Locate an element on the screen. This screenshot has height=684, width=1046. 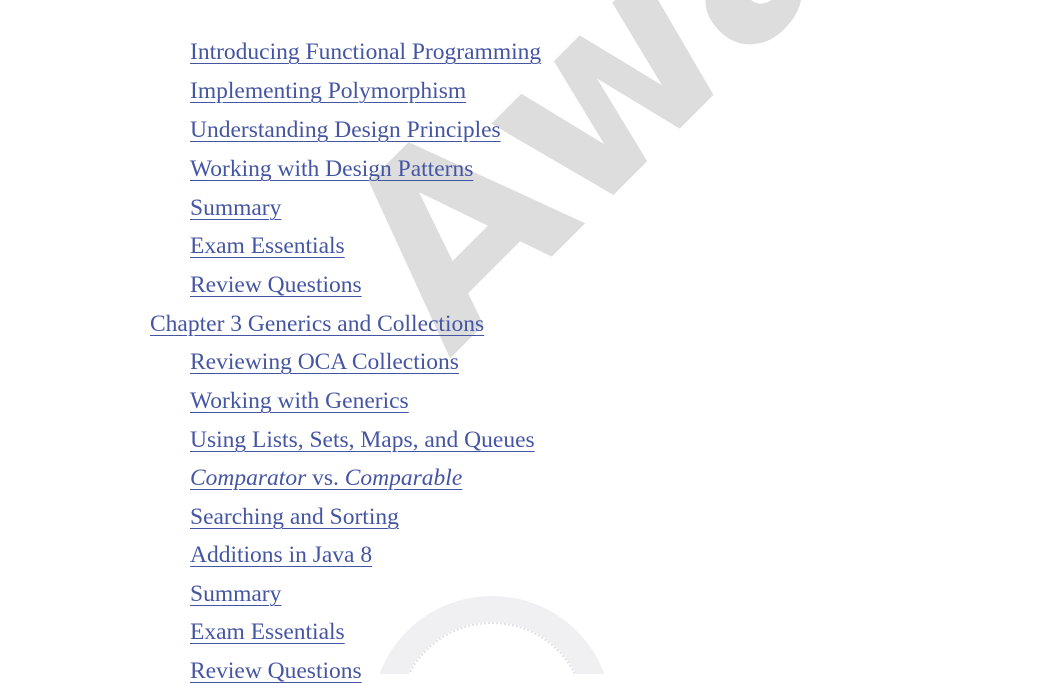
toc-link: Chapter 3 Generics and Collections is located at coordinates (317, 324).